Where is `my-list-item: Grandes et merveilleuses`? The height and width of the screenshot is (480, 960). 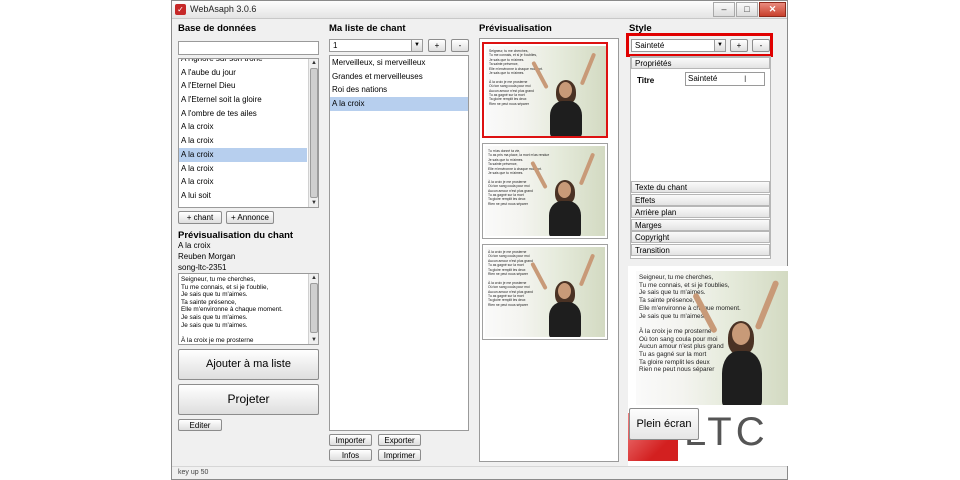
my-list-item: Grandes et merveilleuses is located at coordinates (399, 77).